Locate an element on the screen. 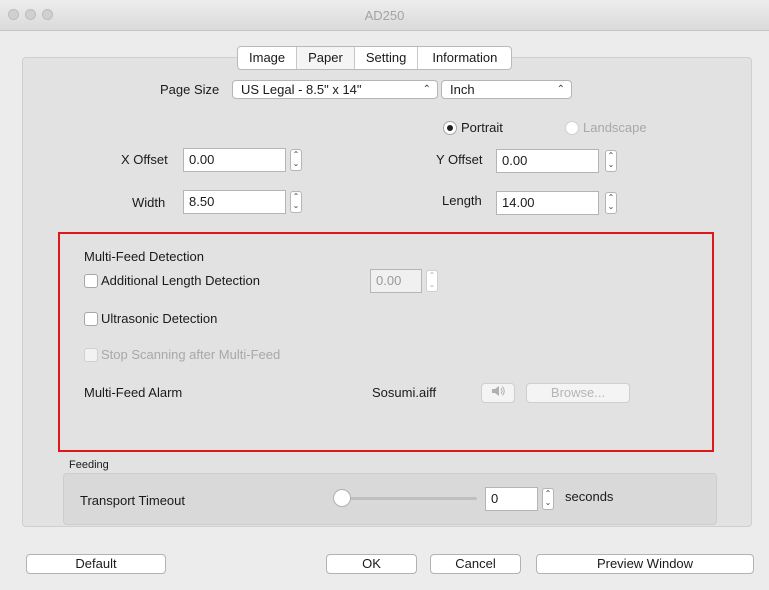 The height and width of the screenshot is (590, 769). feeding-section-label: Feeding is located at coordinates (89, 465).